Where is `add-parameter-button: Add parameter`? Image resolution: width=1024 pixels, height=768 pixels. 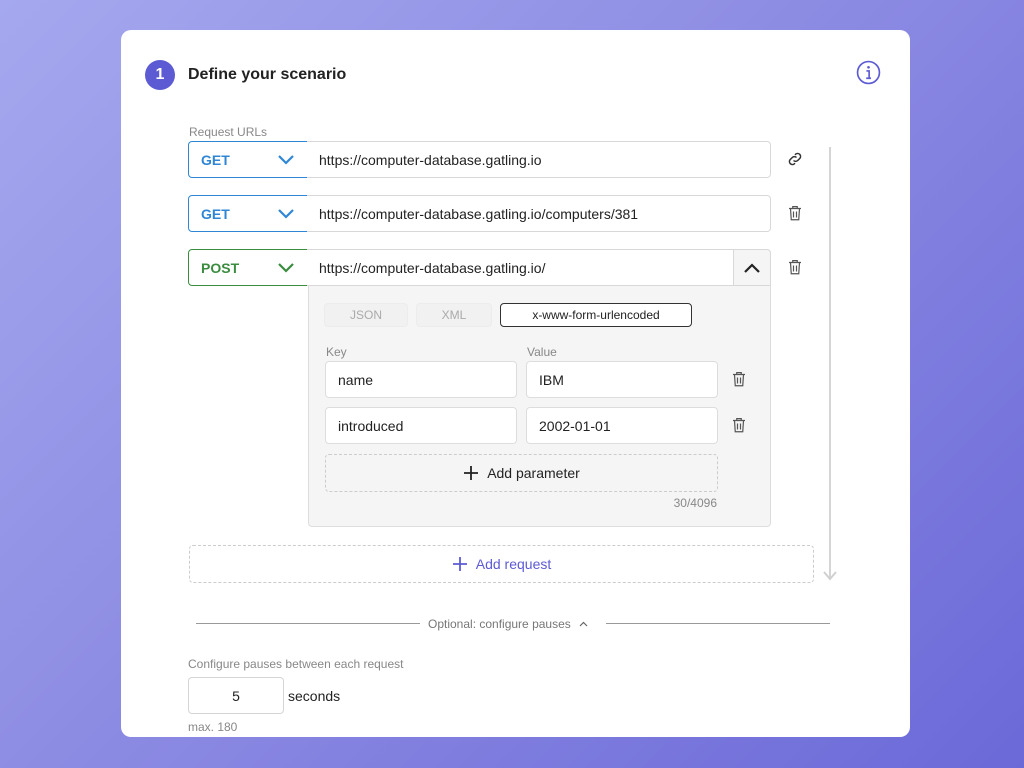
add-parameter-button: Add parameter is located at coordinates (521, 473).